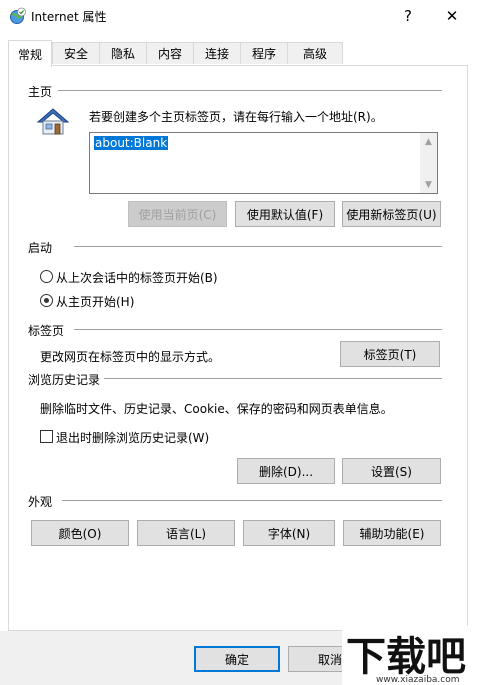  Describe the element at coordinates (408, 16) in the screenshot. I see `help-button: ?` at that location.